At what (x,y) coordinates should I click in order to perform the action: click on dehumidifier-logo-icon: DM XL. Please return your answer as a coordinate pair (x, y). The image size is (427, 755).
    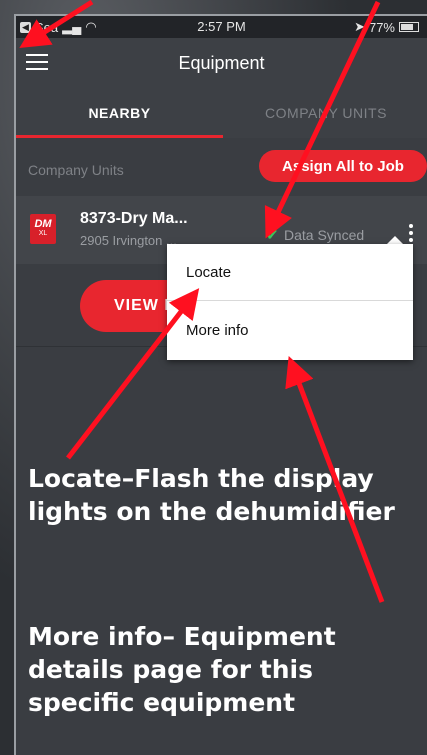
    Looking at the image, I should click on (43, 229).